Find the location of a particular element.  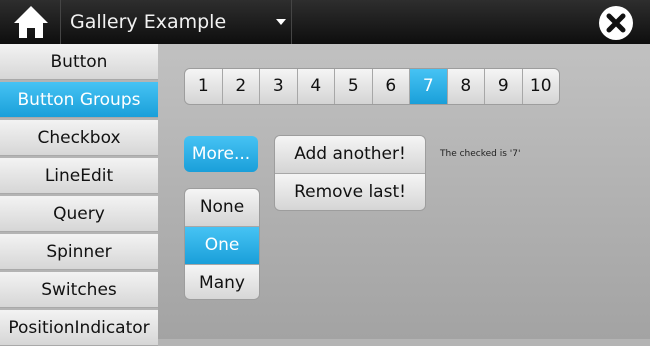

number-button-6: 6 is located at coordinates (391, 86).